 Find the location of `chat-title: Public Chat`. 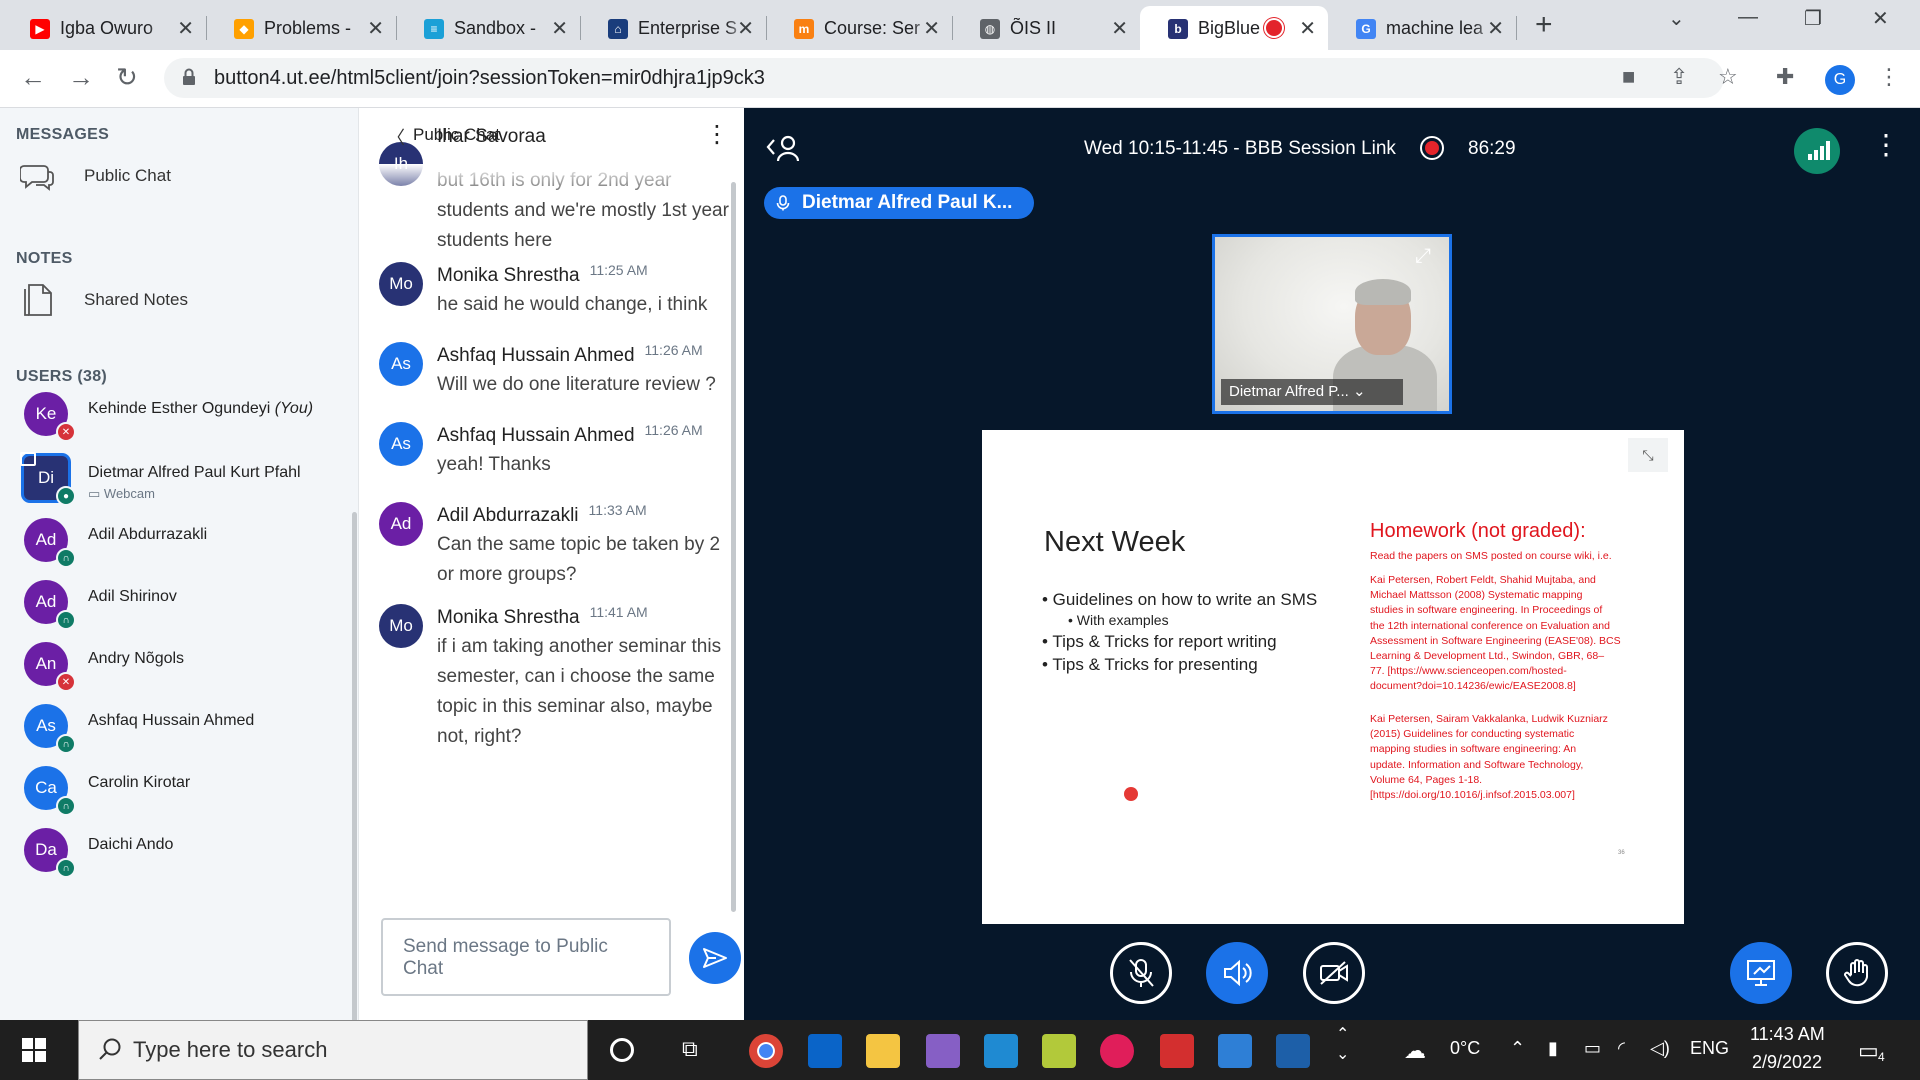

chat-title: Public Chat is located at coordinates (456, 134).